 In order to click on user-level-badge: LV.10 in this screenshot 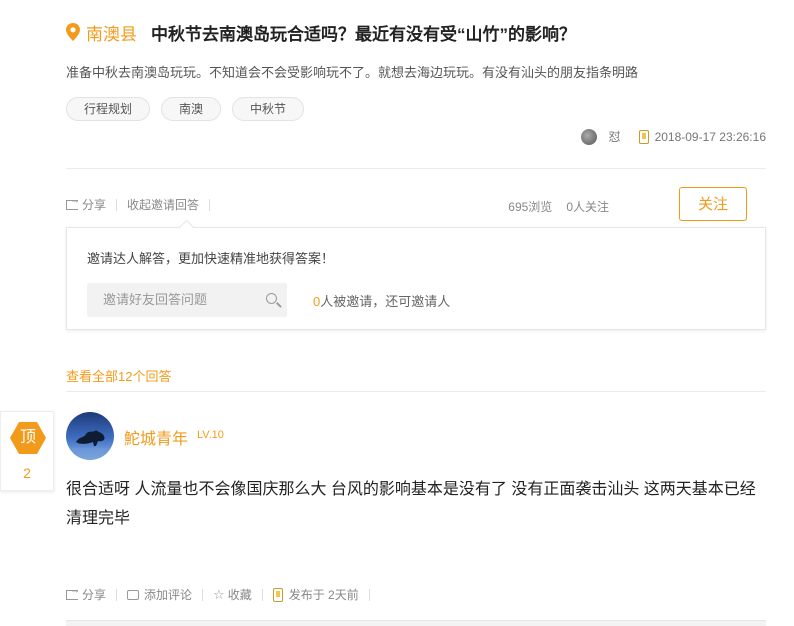, I will do `click(210, 435)`.